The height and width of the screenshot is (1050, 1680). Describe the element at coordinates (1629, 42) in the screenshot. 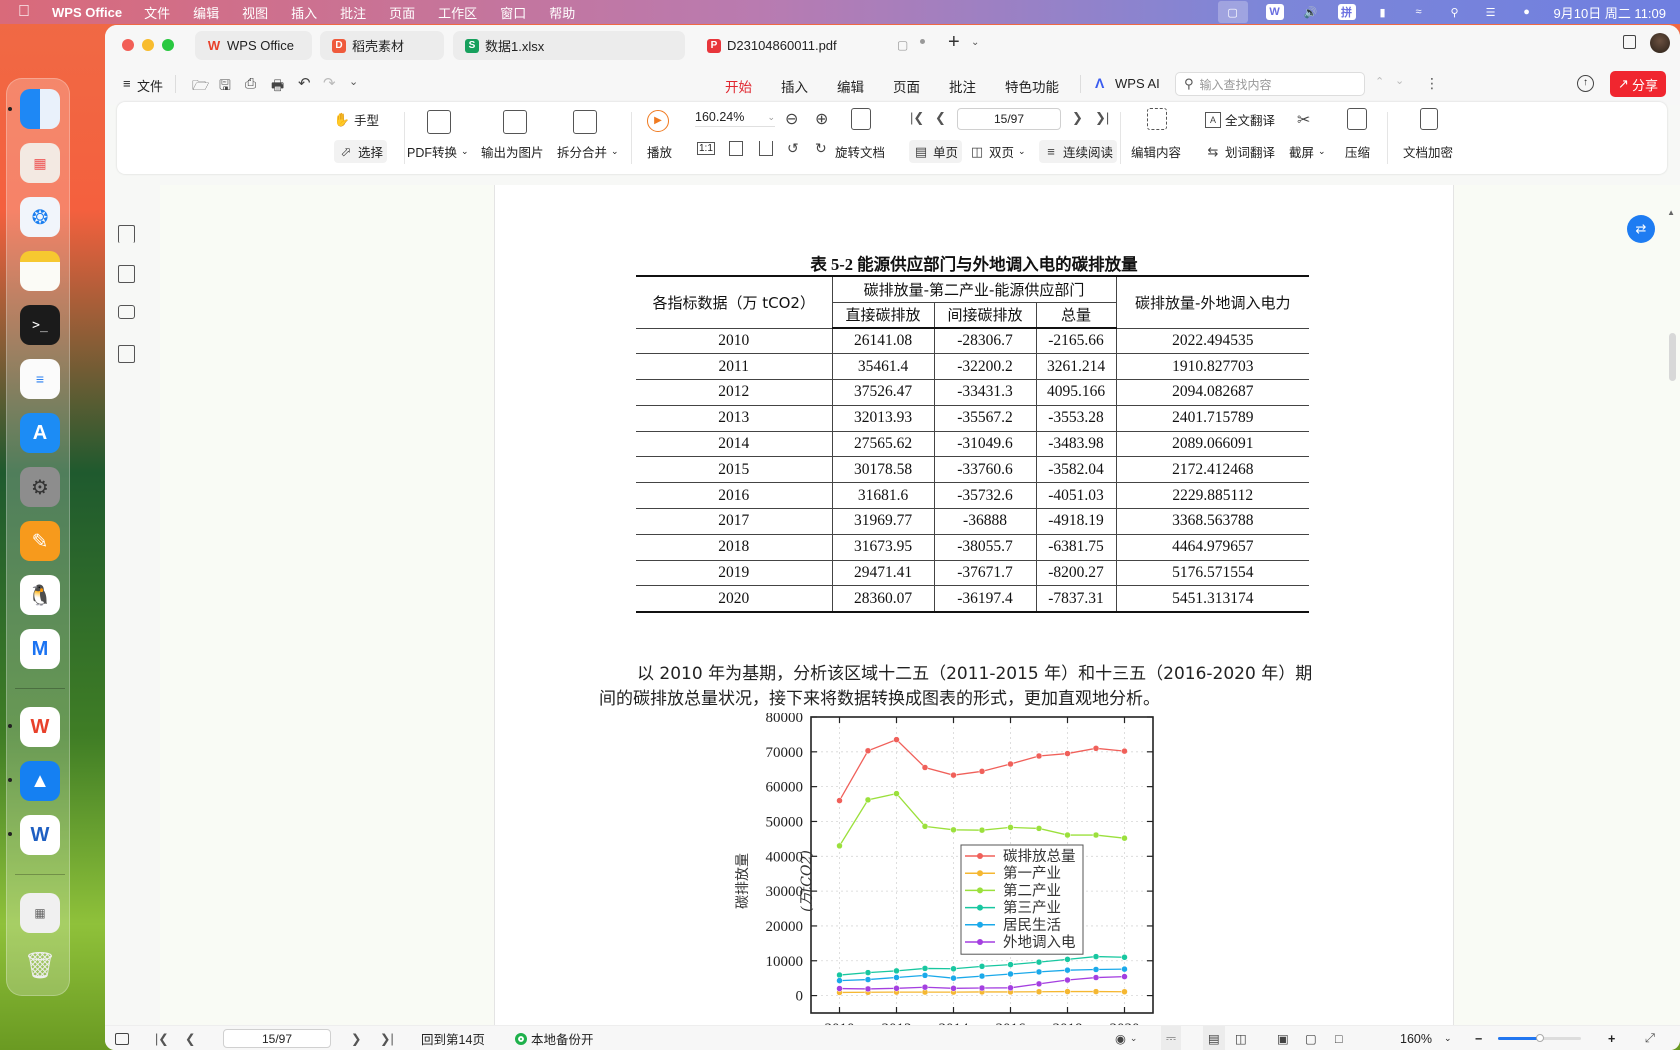

I see `window-layout-icon` at that location.